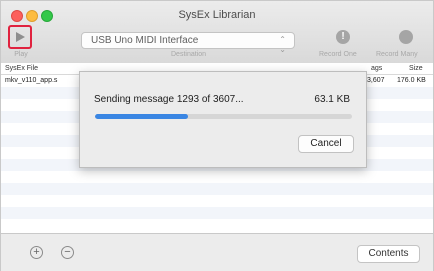  What do you see at coordinates (223, 116) in the screenshot?
I see `progress-bar` at bounding box center [223, 116].